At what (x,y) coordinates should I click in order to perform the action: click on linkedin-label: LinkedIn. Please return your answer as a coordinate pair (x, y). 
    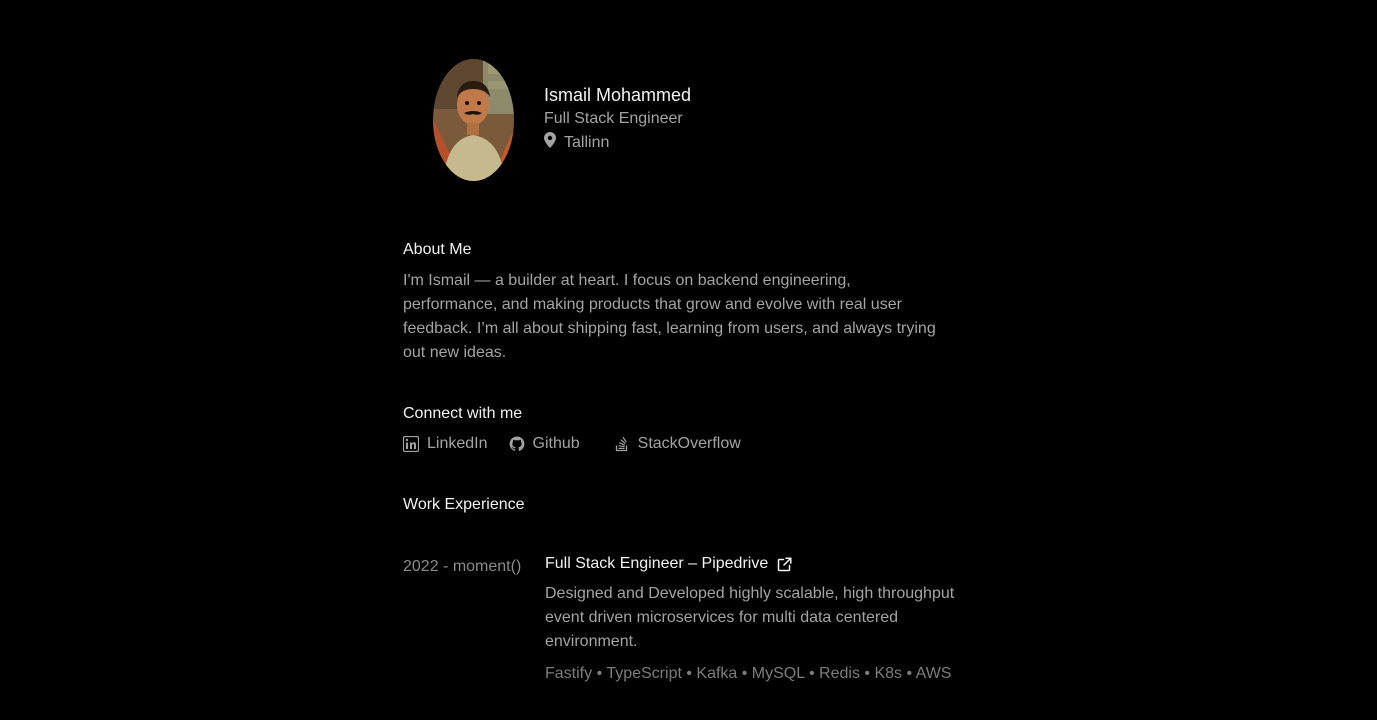
    Looking at the image, I should click on (457, 443).